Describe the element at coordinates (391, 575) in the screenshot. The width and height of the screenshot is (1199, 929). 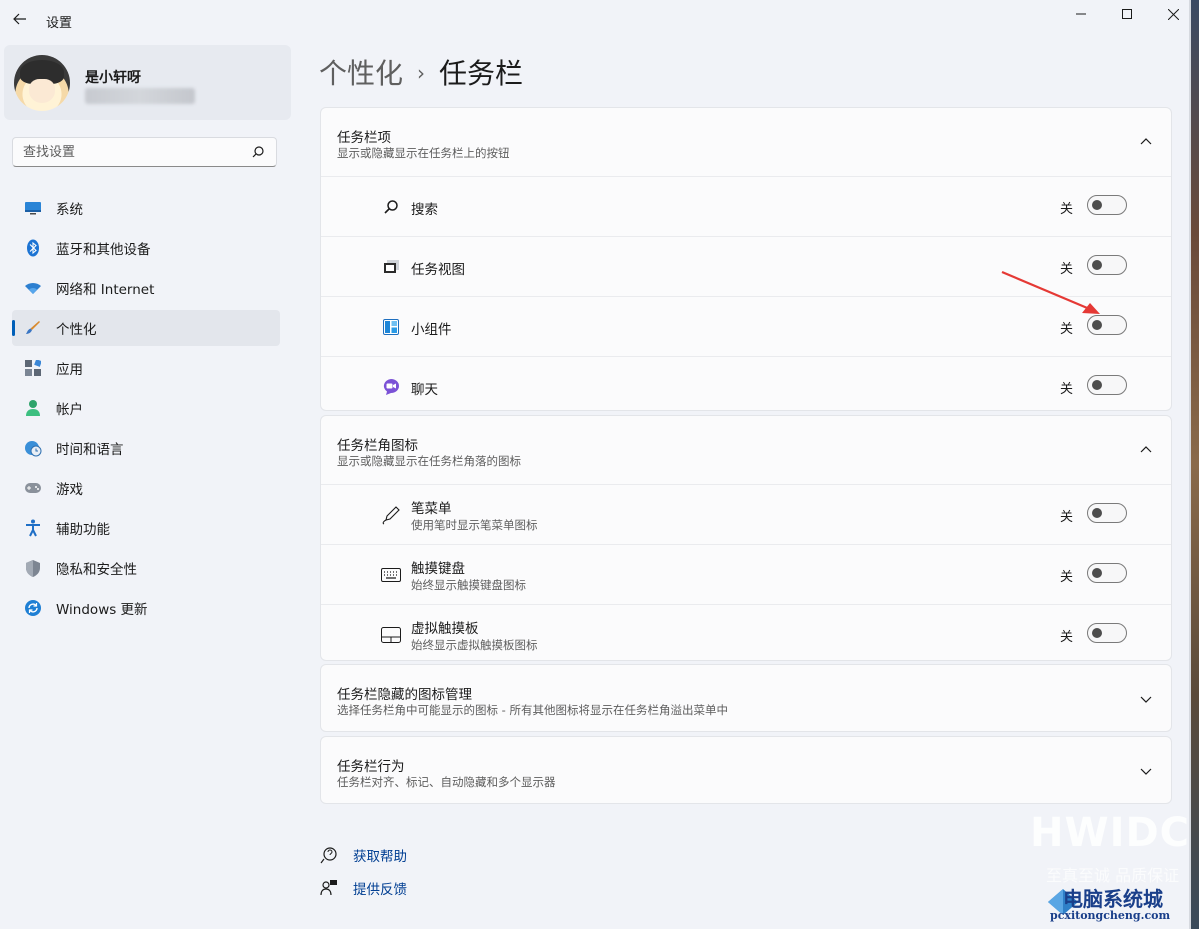
I see `keyboard-icon` at that location.